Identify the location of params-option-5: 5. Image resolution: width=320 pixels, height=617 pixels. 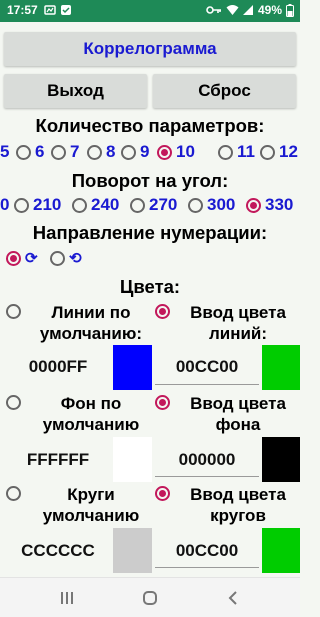
(4, 152).